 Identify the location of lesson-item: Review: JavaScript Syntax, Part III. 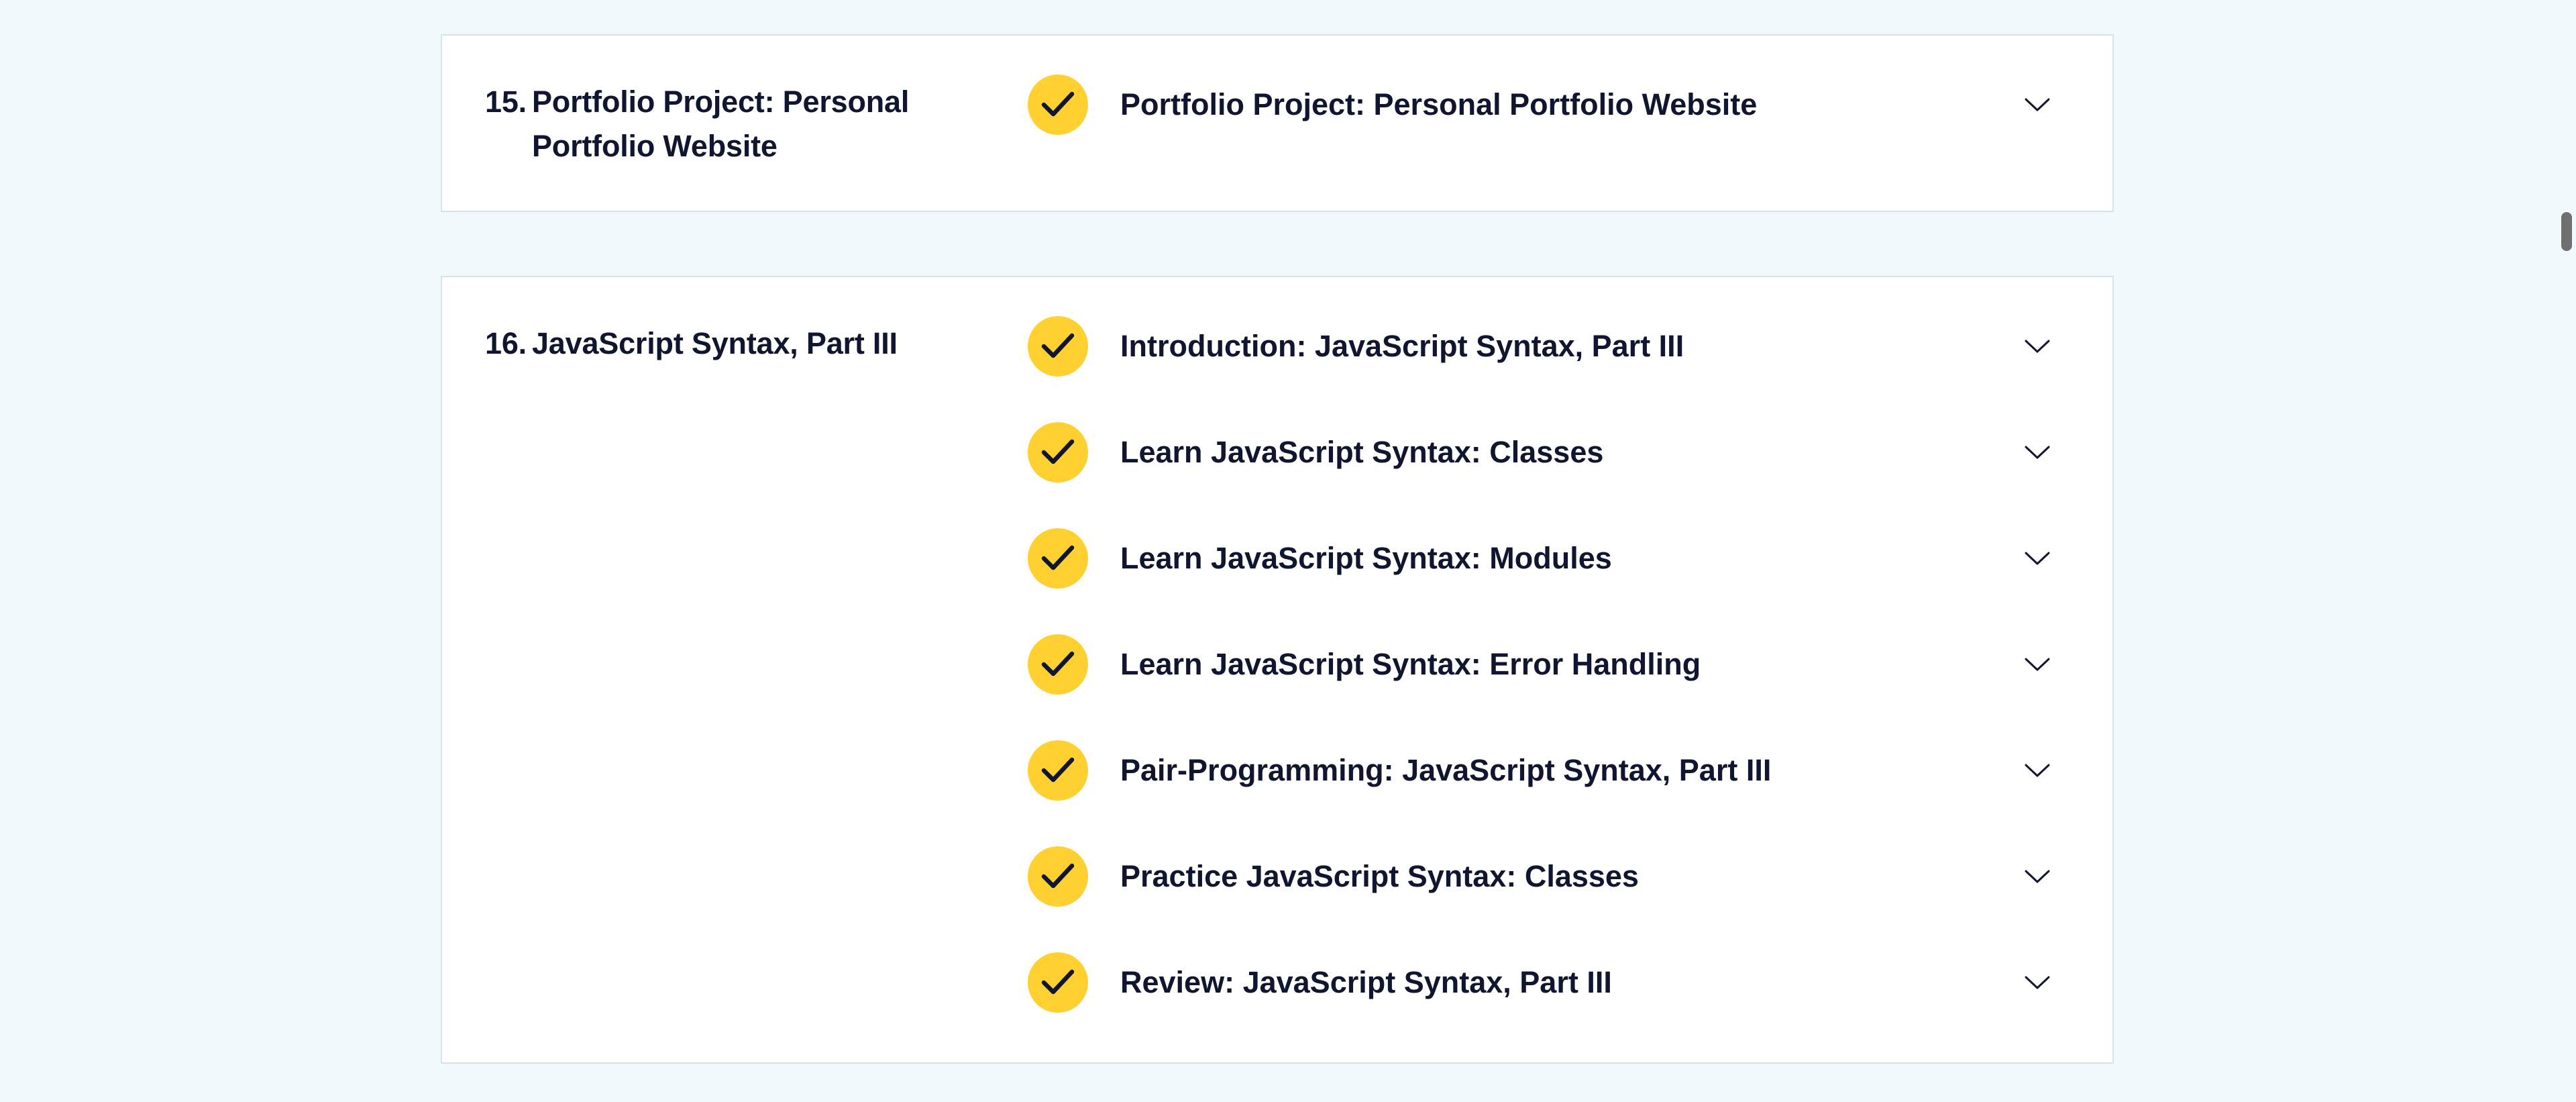
(1570, 1005).